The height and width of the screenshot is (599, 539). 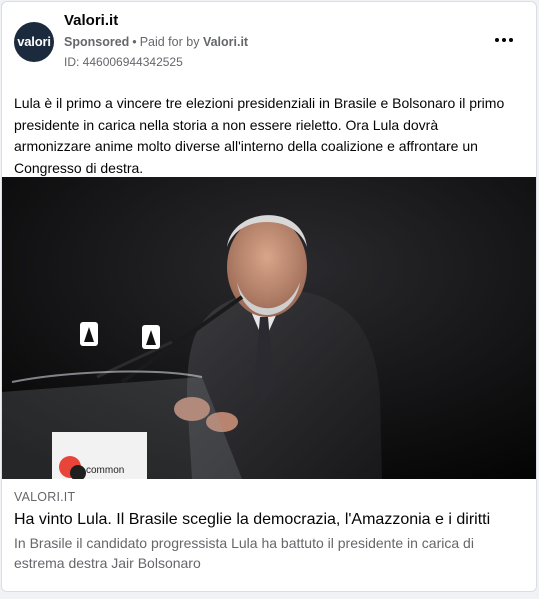 I want to click on post-meta: Sponsored • Paid for by Valori.it, so click(x=156, y=42).